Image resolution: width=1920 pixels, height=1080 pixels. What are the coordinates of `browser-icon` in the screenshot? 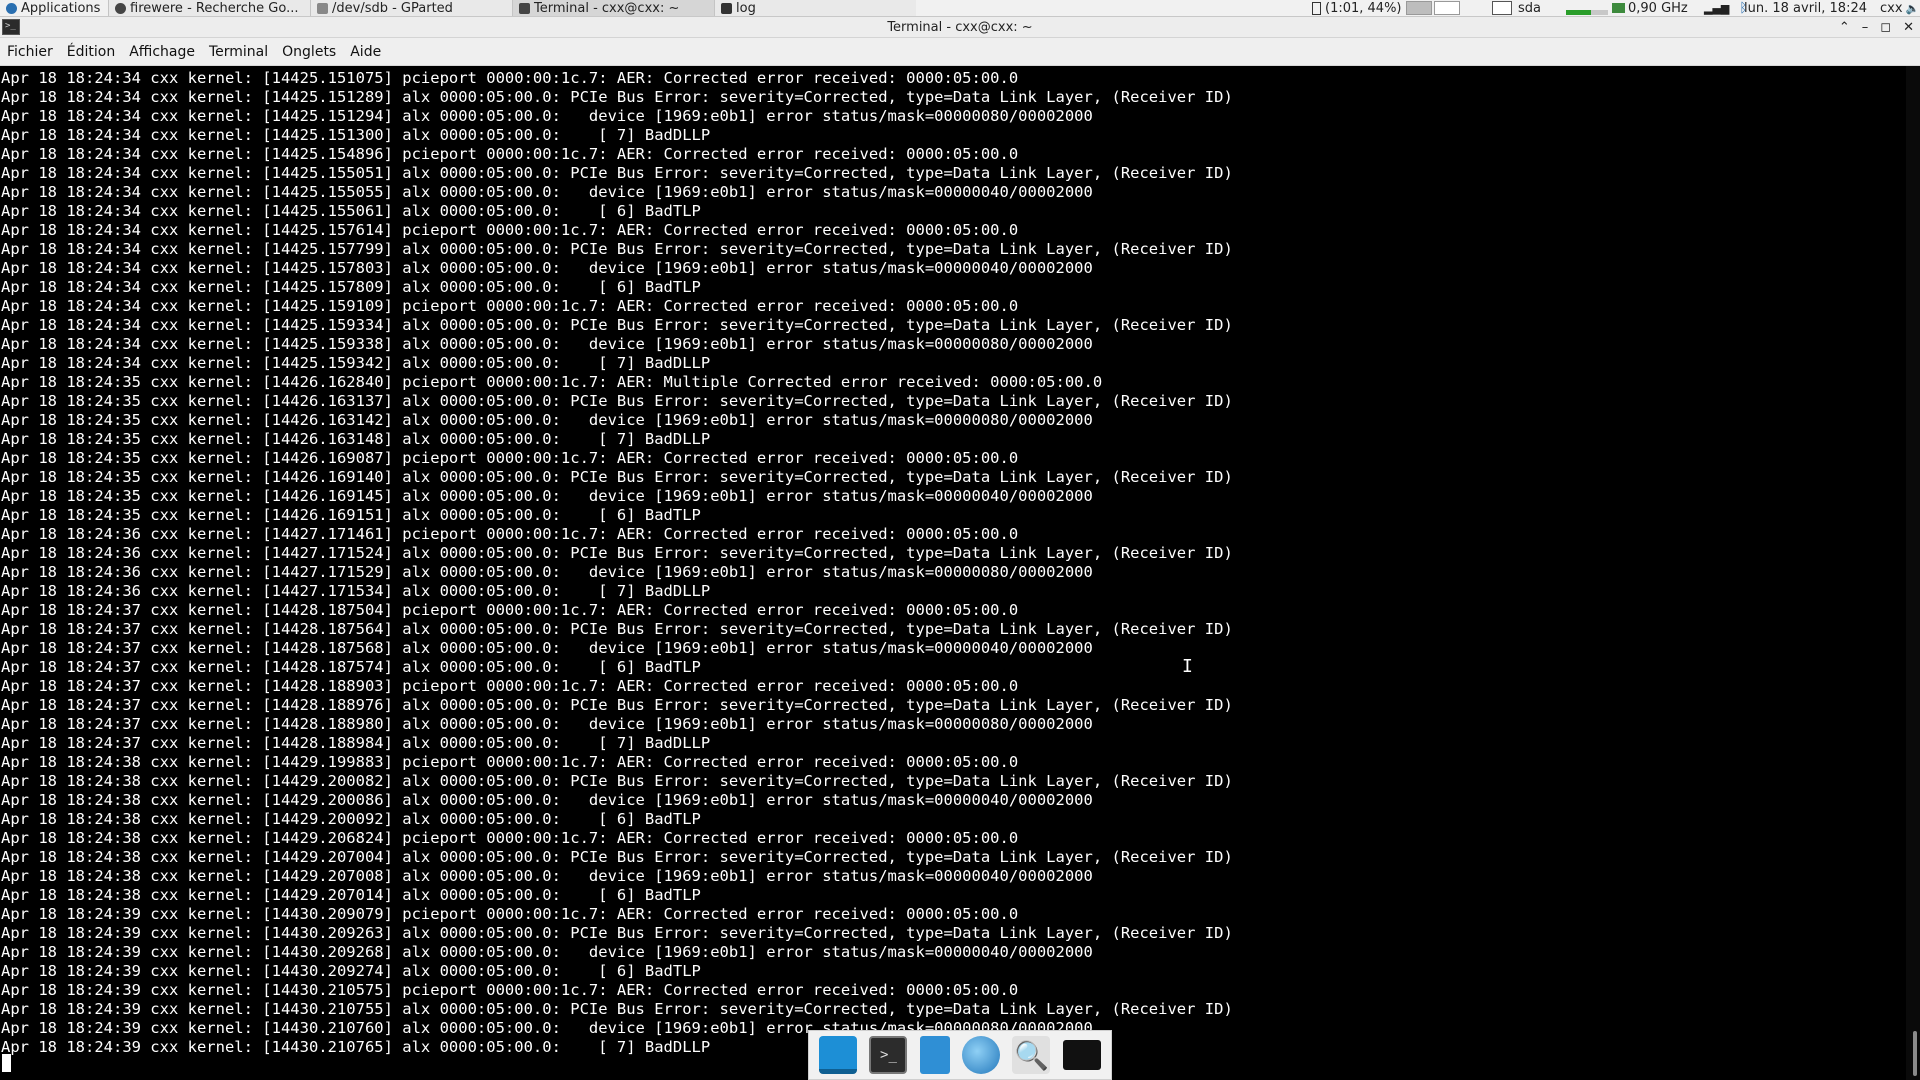 It's located at (120, 8).